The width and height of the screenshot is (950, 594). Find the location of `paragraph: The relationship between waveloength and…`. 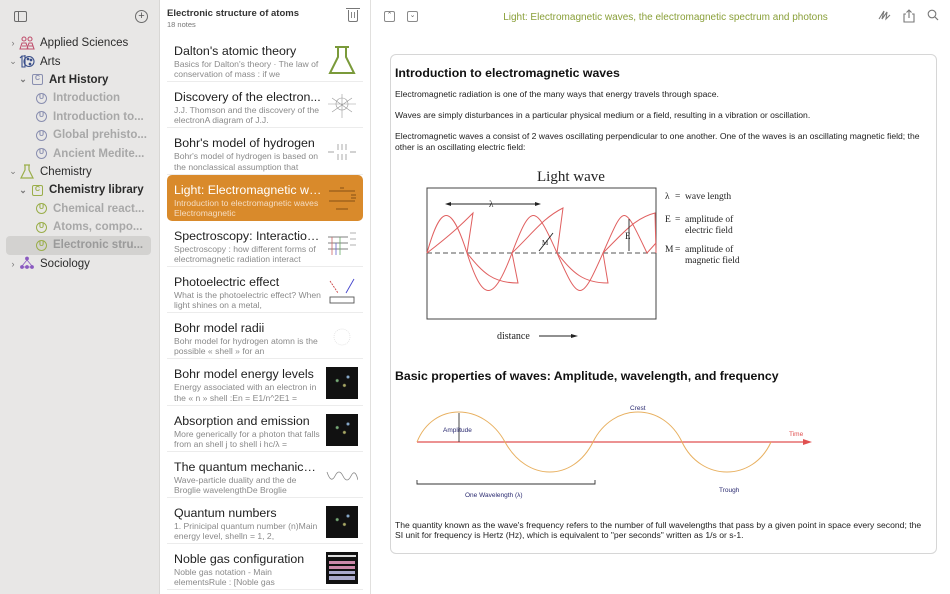

paragraph: The relationship between waveloength and… is located at coordinates (662, 552).